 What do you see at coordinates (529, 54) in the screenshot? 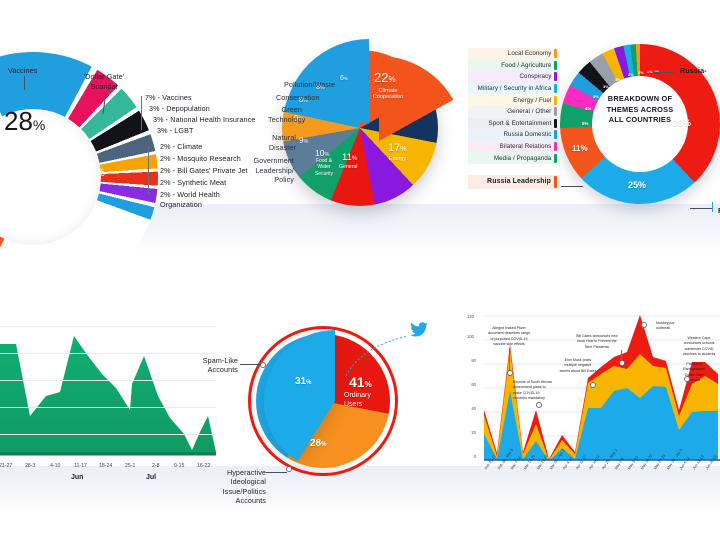
I see `legend-label: Local Economy` at bounding box center [529, 54].